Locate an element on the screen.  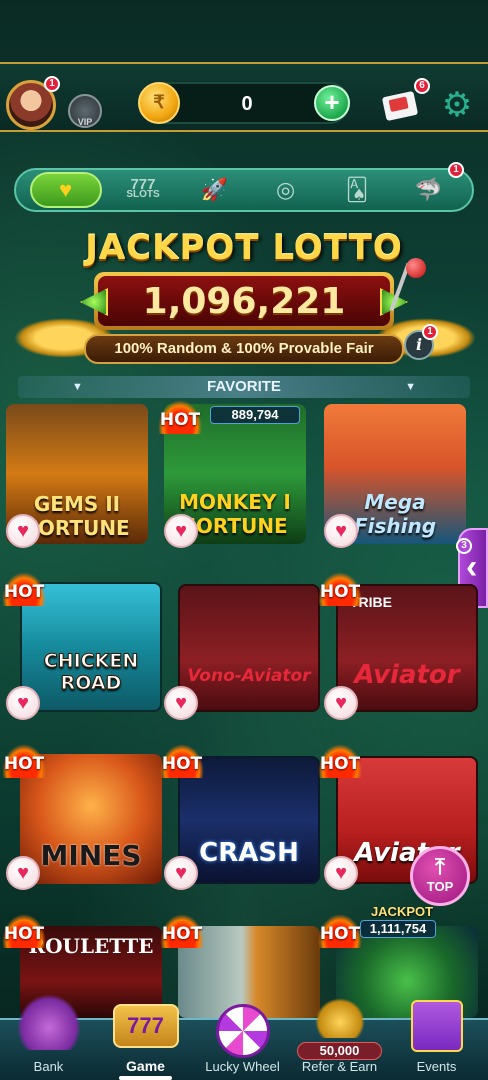
side-drawer-badge: 3 is located at coordinates (464, 546).